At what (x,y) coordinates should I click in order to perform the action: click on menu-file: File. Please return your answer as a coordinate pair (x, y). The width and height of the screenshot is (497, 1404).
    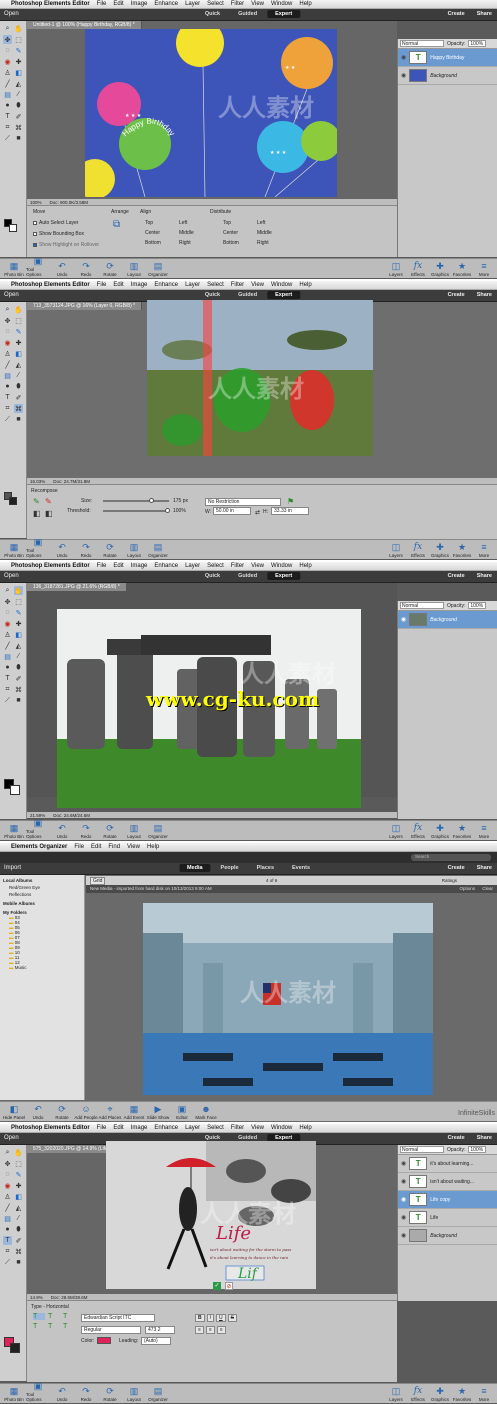
    Looking at the image, I should click on (79, 847).